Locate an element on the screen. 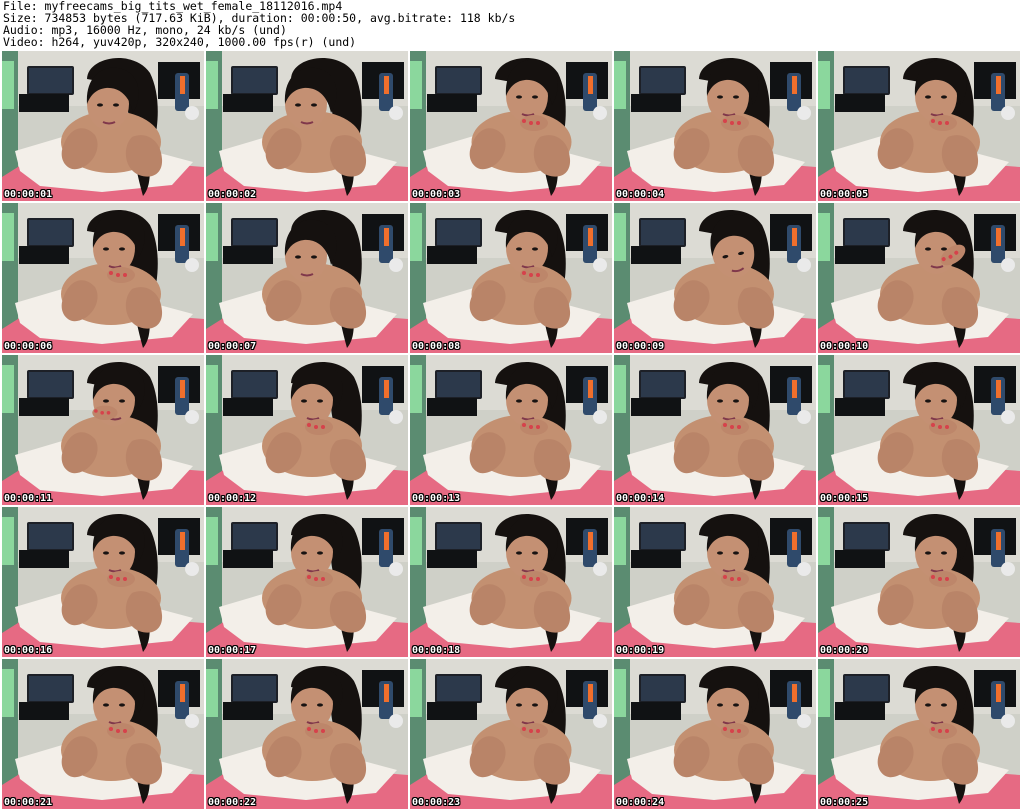  thumbnail-5: 00:00:05 is located at coordinates (919, 126).